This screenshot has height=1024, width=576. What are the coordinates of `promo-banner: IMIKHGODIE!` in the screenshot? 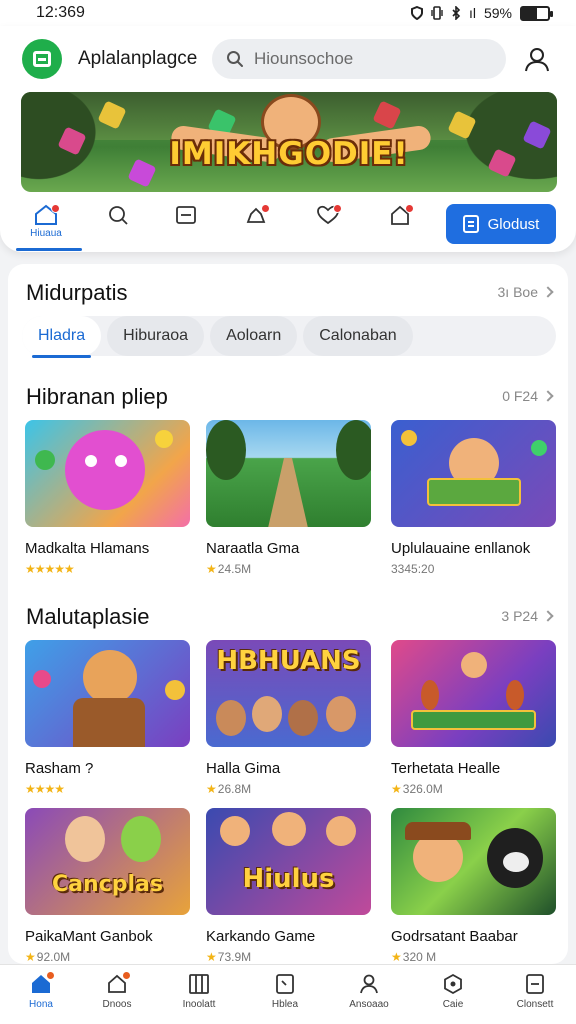 It's located at (289, 142).